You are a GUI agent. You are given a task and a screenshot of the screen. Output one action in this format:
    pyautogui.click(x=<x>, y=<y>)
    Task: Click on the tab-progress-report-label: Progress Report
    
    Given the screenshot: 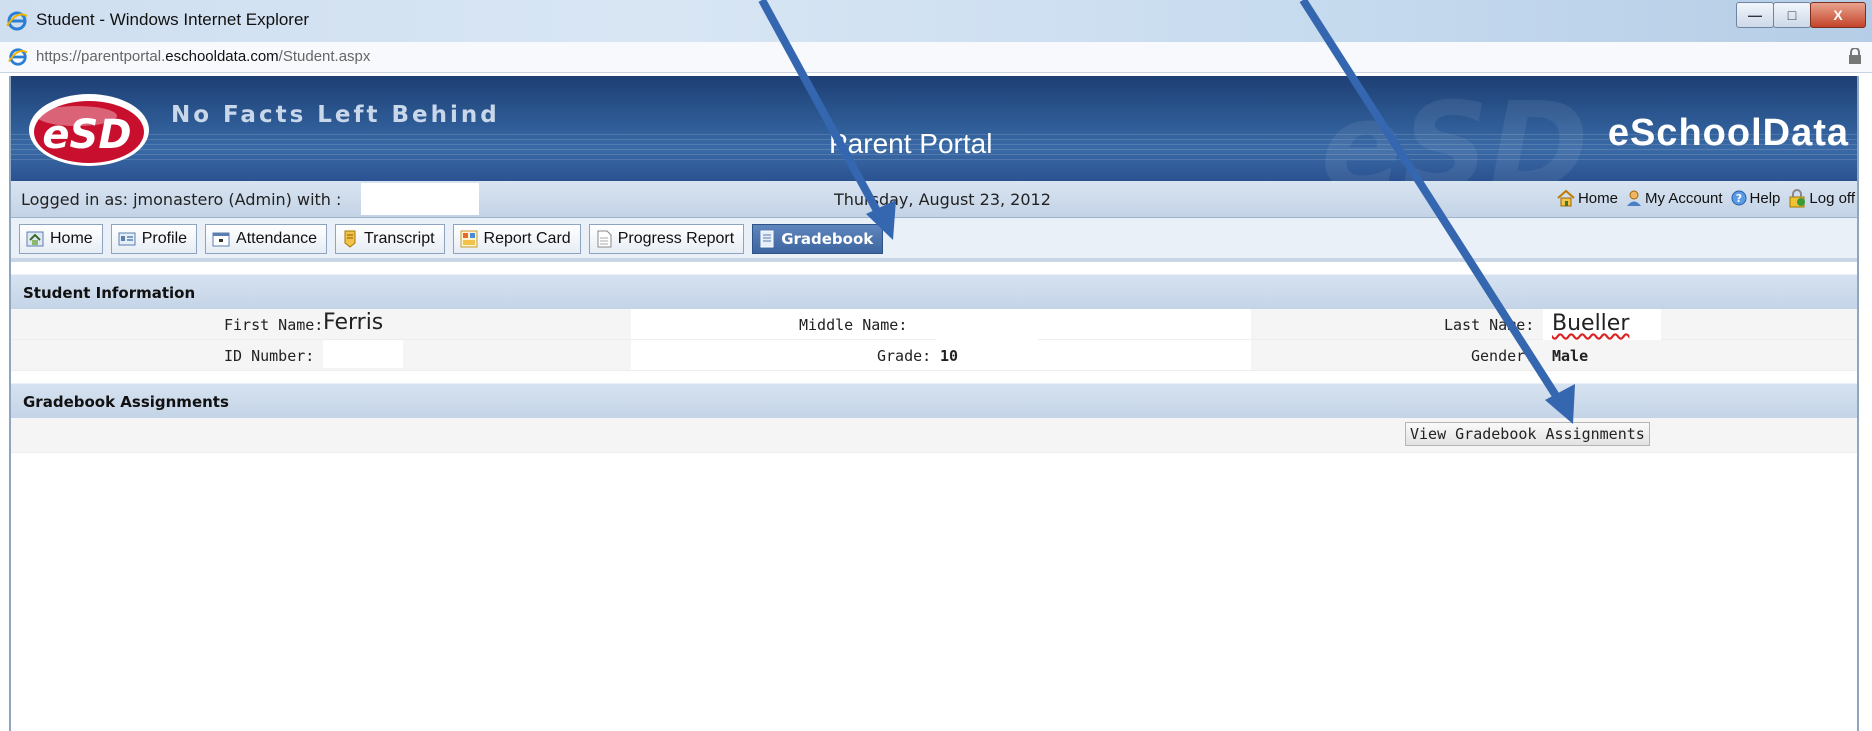 What is the action you would take?
    pyautogui.click(x=676, y=238)
    